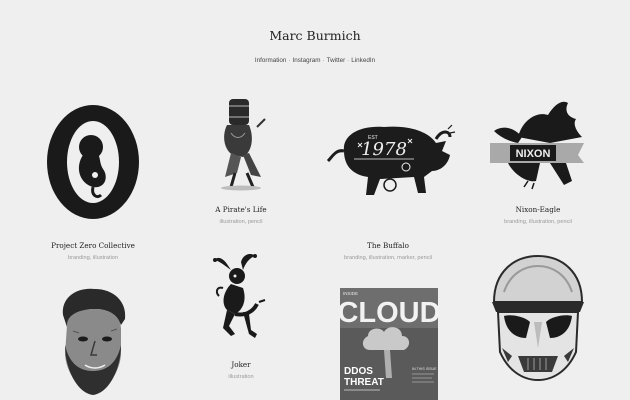  Describe the element at coordinates (373, 138) in the screenshot. I see `buffalo-est-text: EST` at that location.